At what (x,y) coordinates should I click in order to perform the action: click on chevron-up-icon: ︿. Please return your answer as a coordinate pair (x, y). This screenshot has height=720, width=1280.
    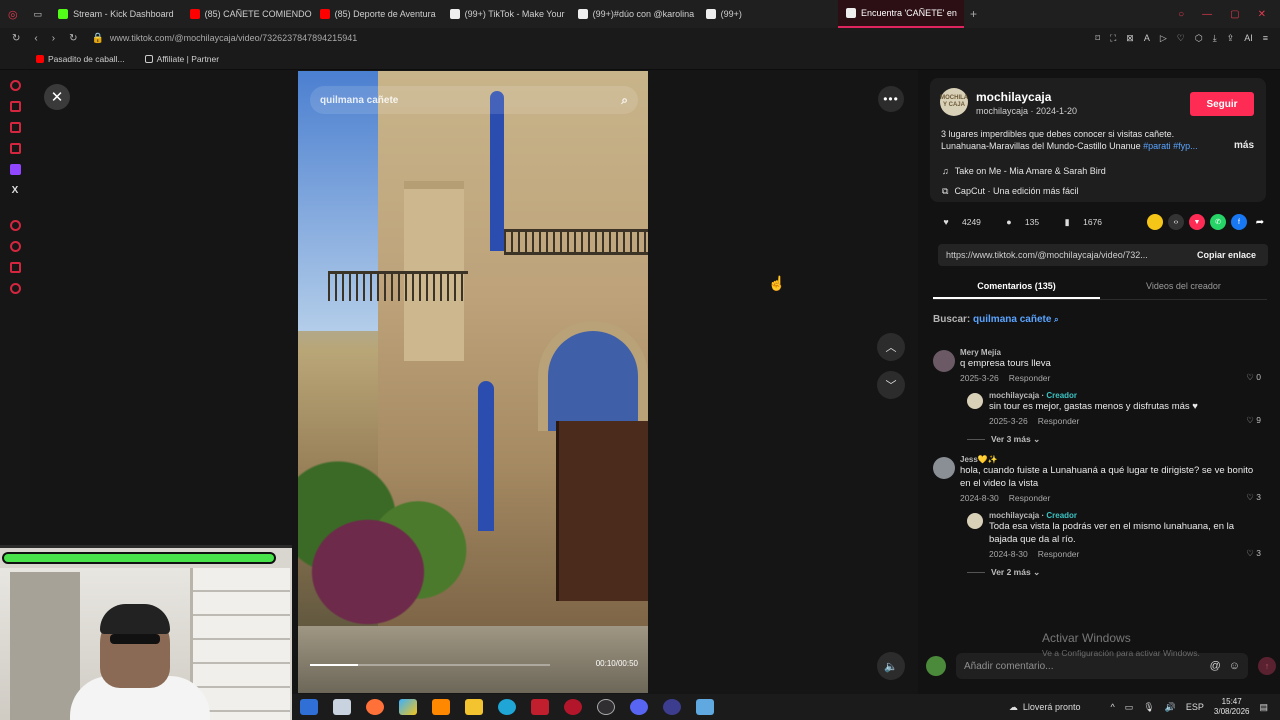
    Looking at the image, I should click on (891, 347).